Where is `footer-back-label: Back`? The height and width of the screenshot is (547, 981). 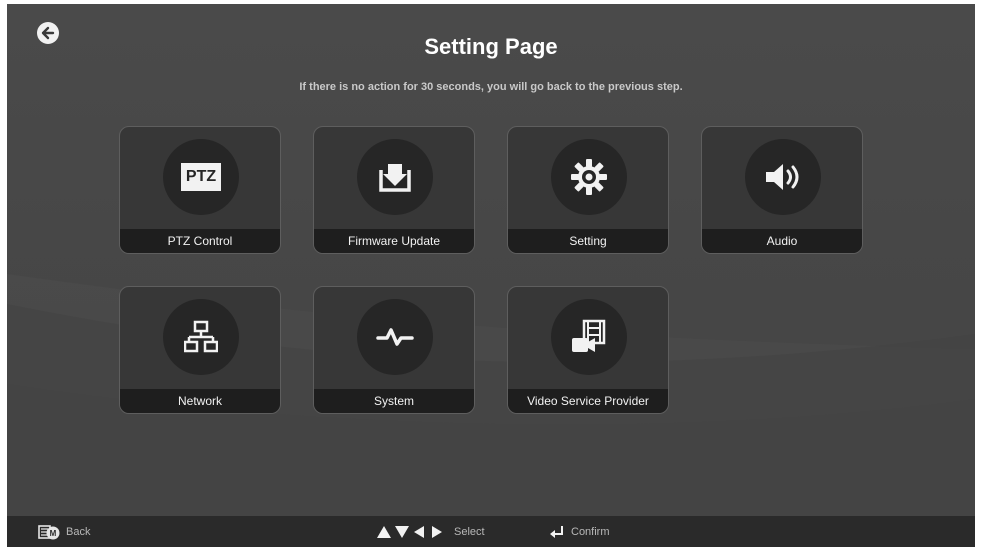 footer-back-label: Back is located at coordinates (78, 531).